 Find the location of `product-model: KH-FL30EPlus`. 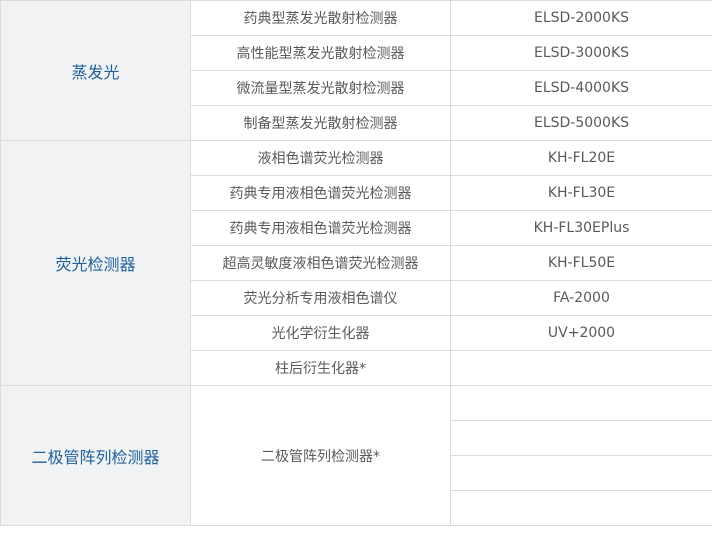

product-model: KH-FL30EPlus is located at coordinates (581, 228).